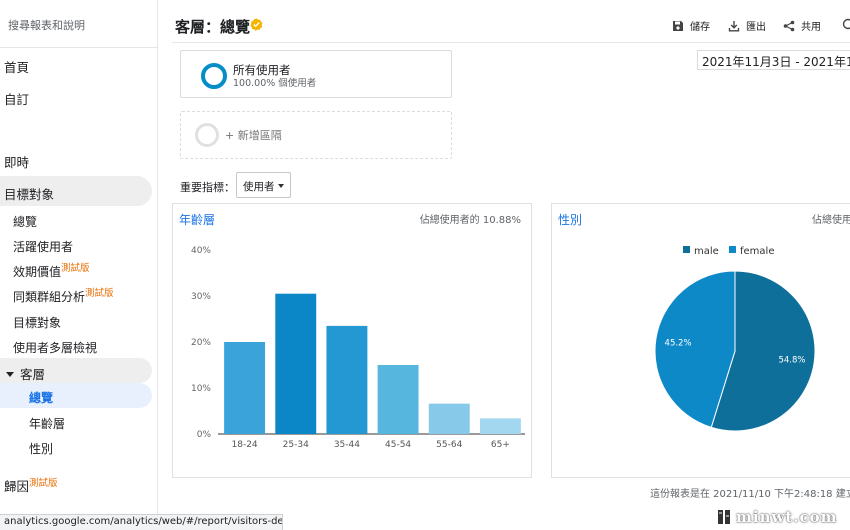 The width and height of the screenshot is (850, 530). I want to click on sidebar-search-input: 搜尋報表和說明, so click(46, 25).